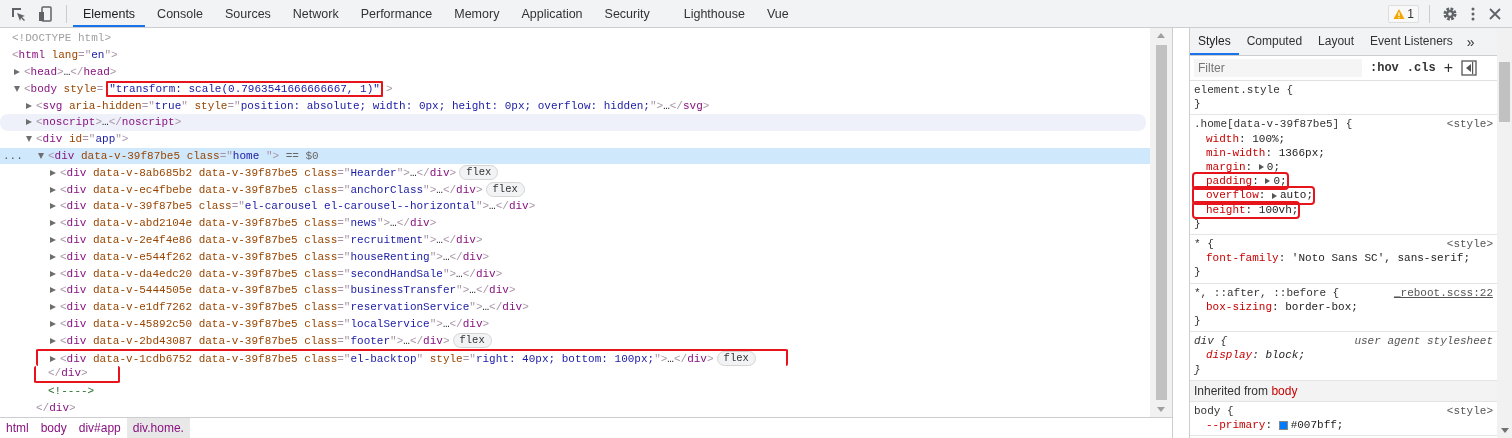  What do you see at coordinates (1285, 355) in the screenshot?
I see `property-value: block;` at bounding box center [1285, 355].